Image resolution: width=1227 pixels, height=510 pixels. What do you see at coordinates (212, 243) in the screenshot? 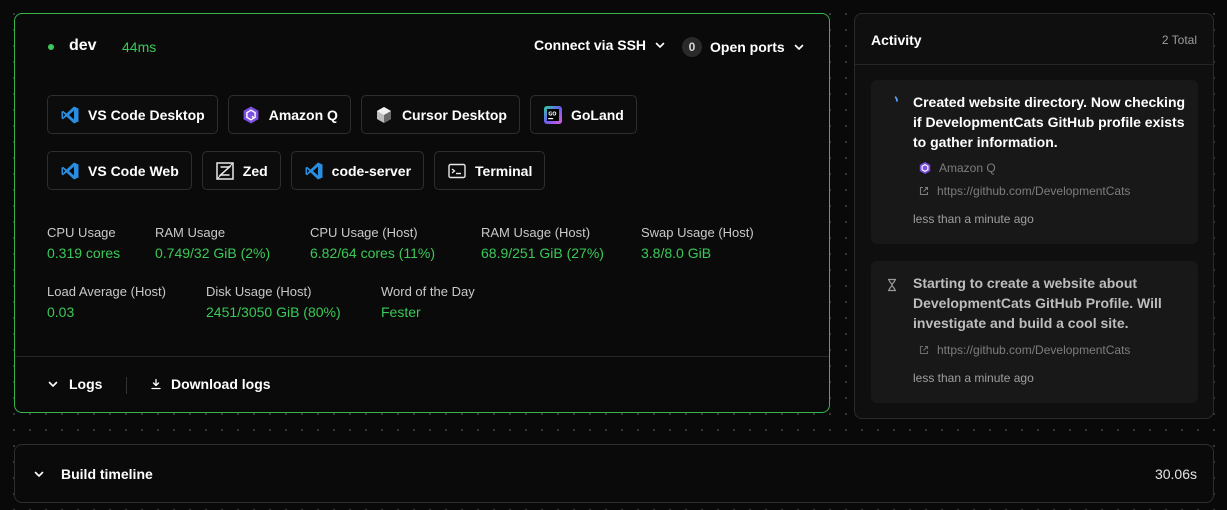
I see `stat-ram-usage: RAM Usage 0.749/32 GiB (2%)` at bounding box center [212, 243].